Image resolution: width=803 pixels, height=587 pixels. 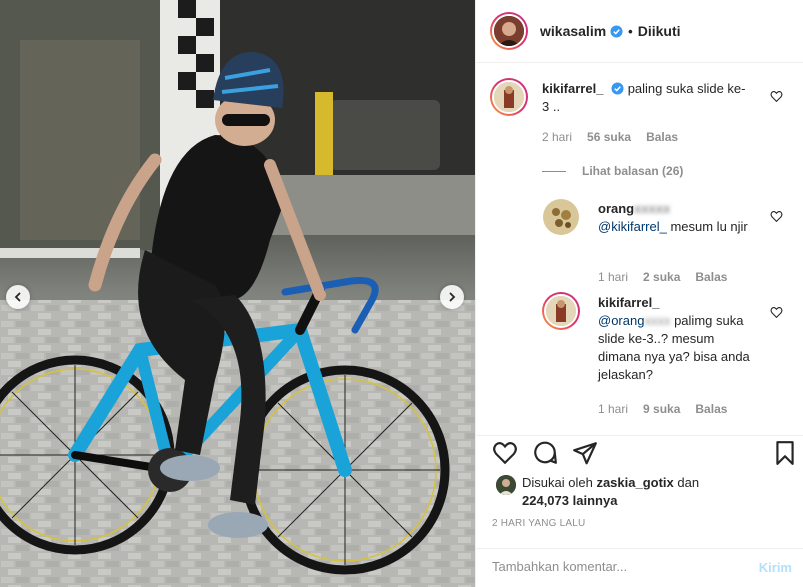 I want to click on like-heart-icon, so click(x=505, y=453).